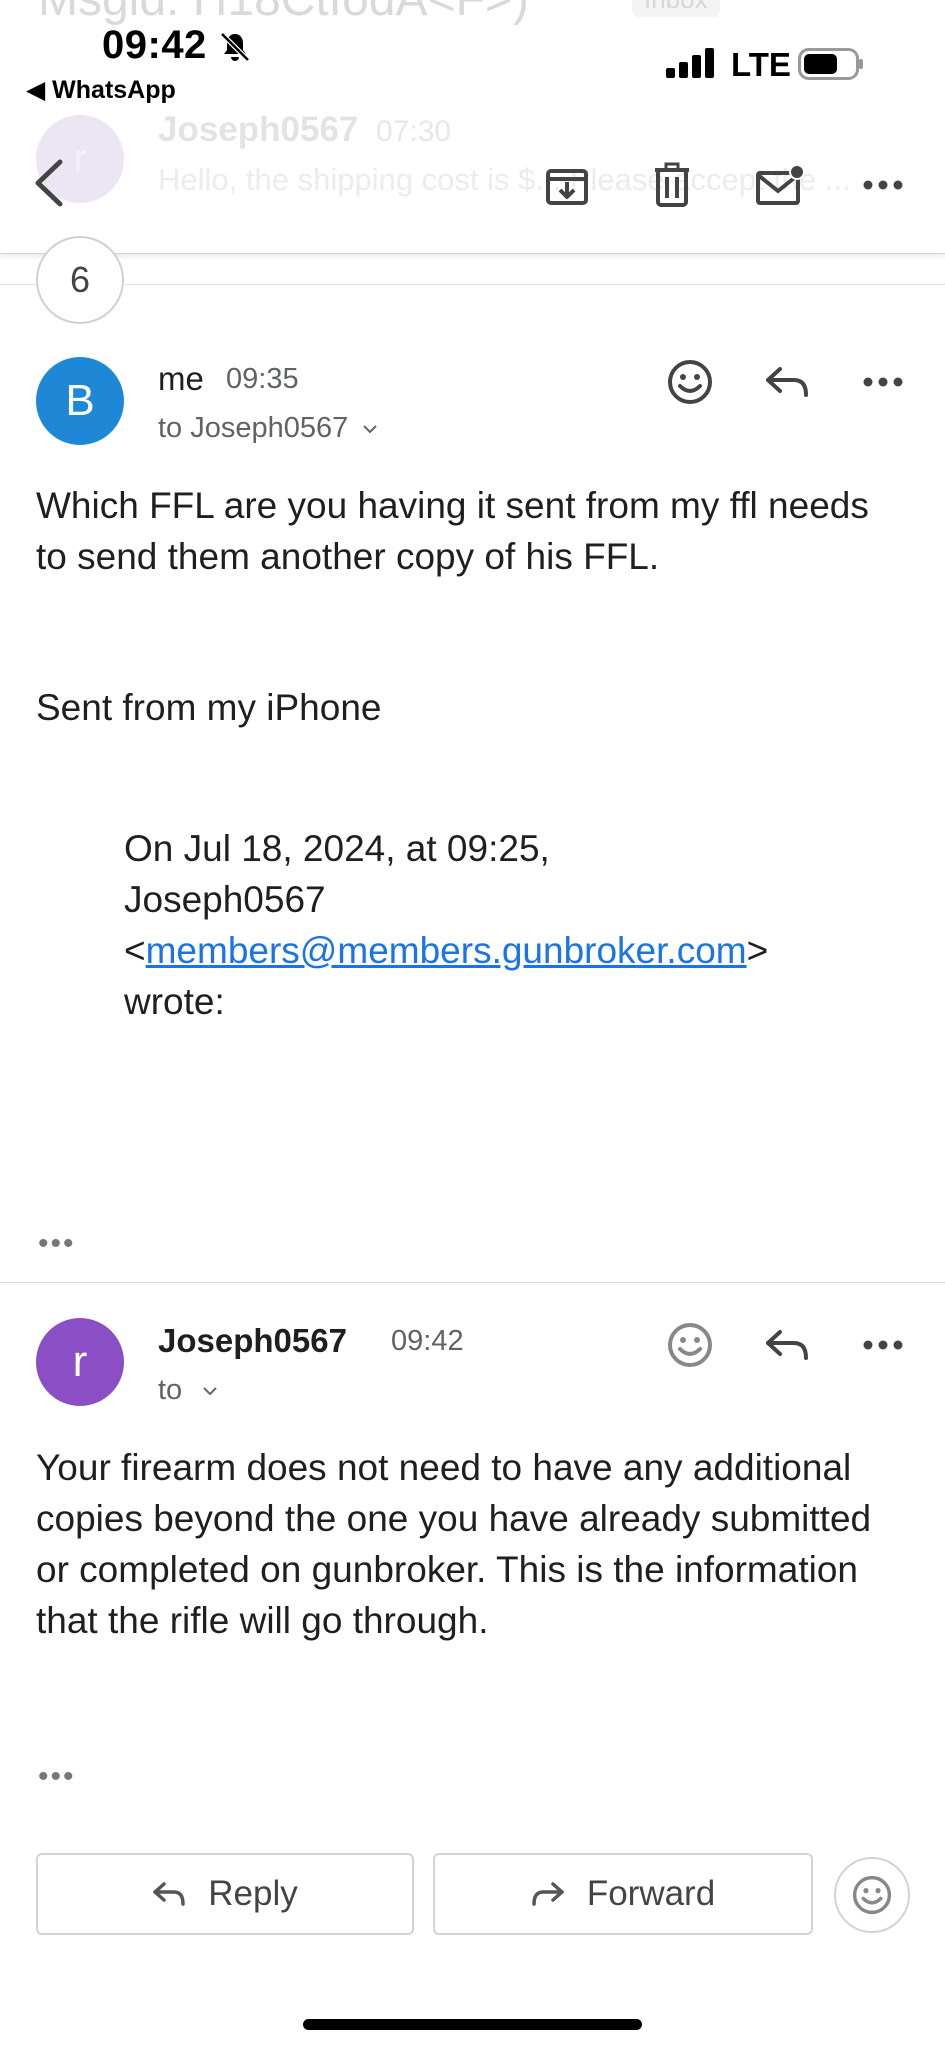 The image size is (945, 2048). Describe the element at coordinates (80, 401) in the screenshot. I see `avatar: B` at that location.